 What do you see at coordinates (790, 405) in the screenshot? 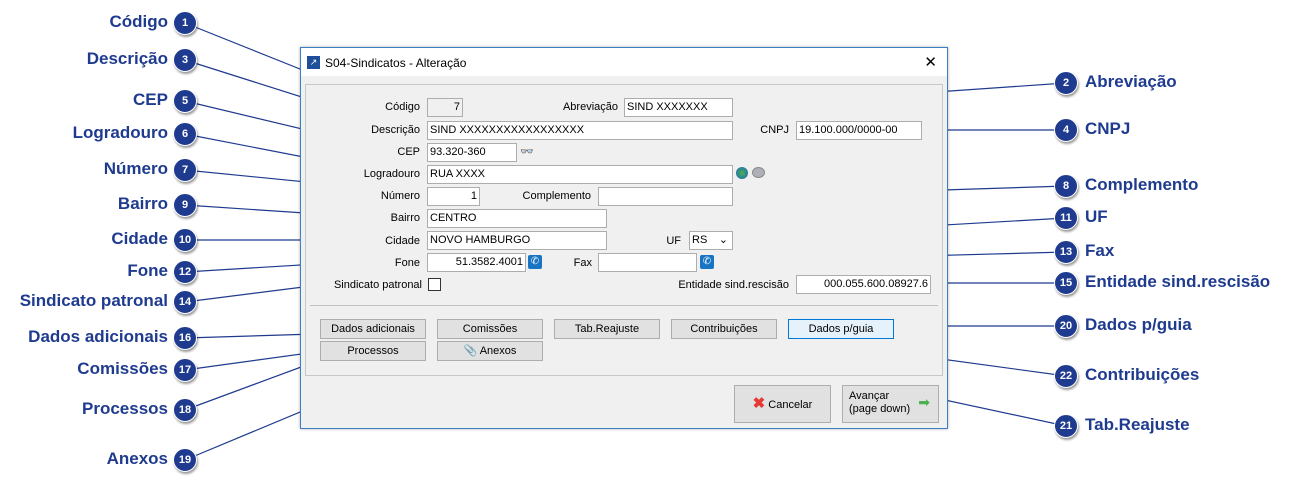
I see `cancelar-label: Cancelar` at bounding box center [790, 405].